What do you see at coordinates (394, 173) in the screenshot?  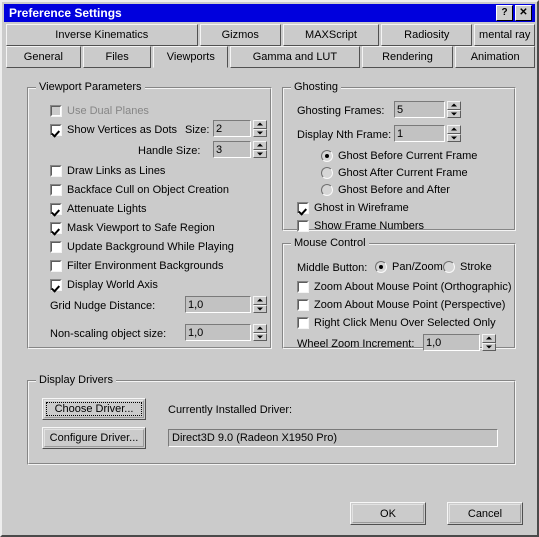 I see `radio-ghost-after-current-frame: Ghost After Current Frame` at bounding box center [394, 173].